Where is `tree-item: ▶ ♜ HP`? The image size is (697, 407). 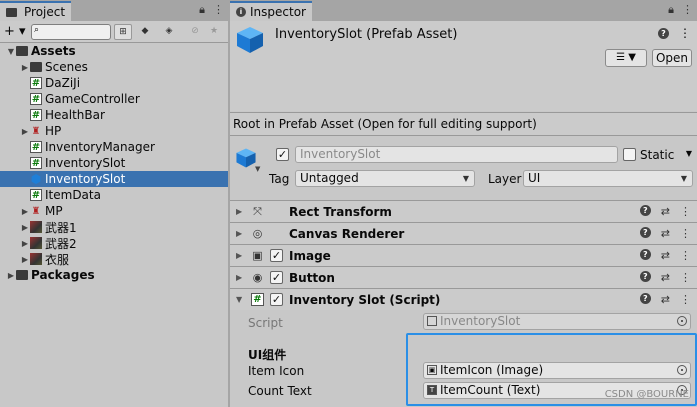 tree-item: ▶ ♜ HP is located at coordinates (114, 131).